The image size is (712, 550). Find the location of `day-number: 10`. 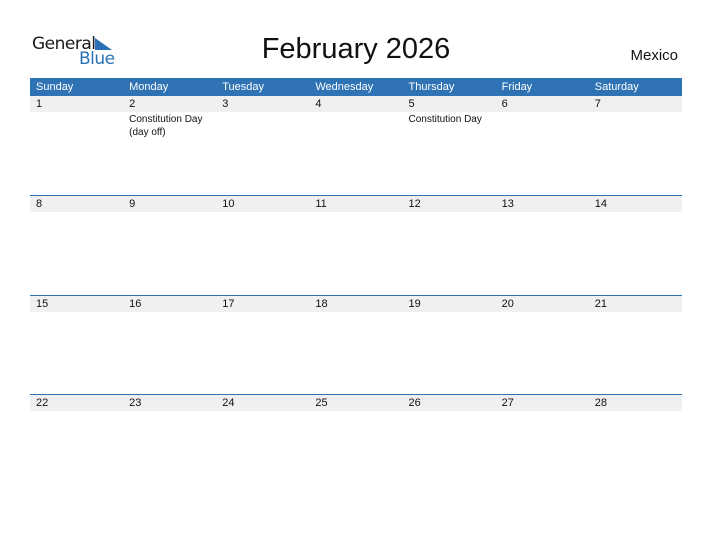

day-number: 10 is located at coordinates (228, 204).